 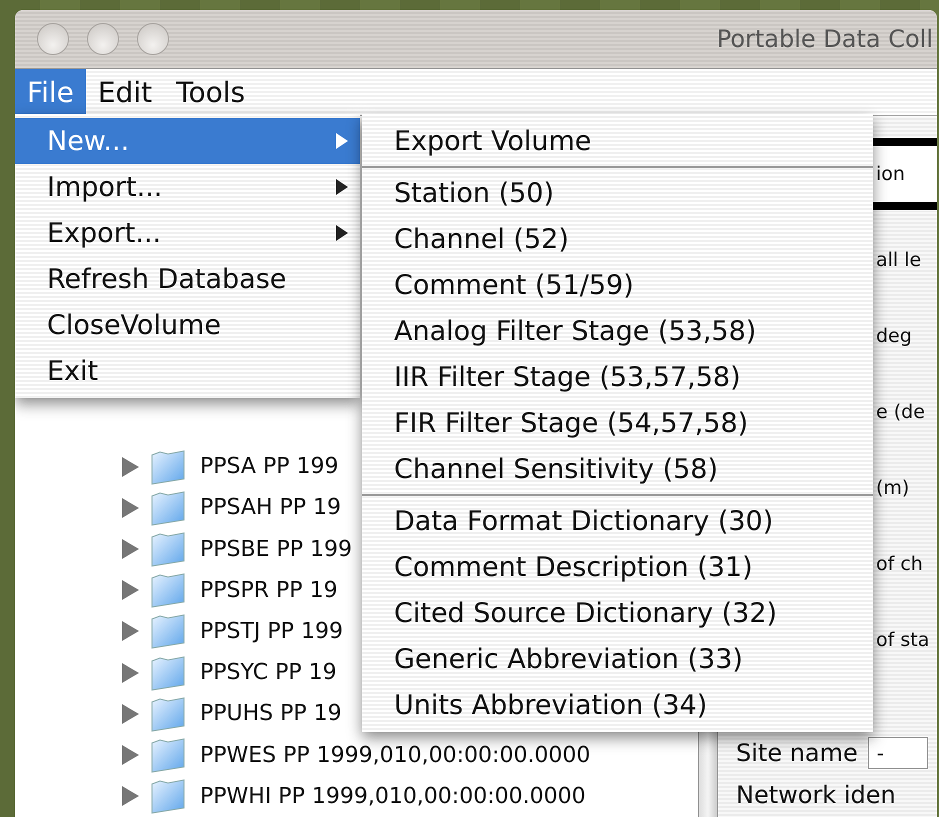 I want to click on window-title: Portable Data Coll, so click(x=824, y=39).